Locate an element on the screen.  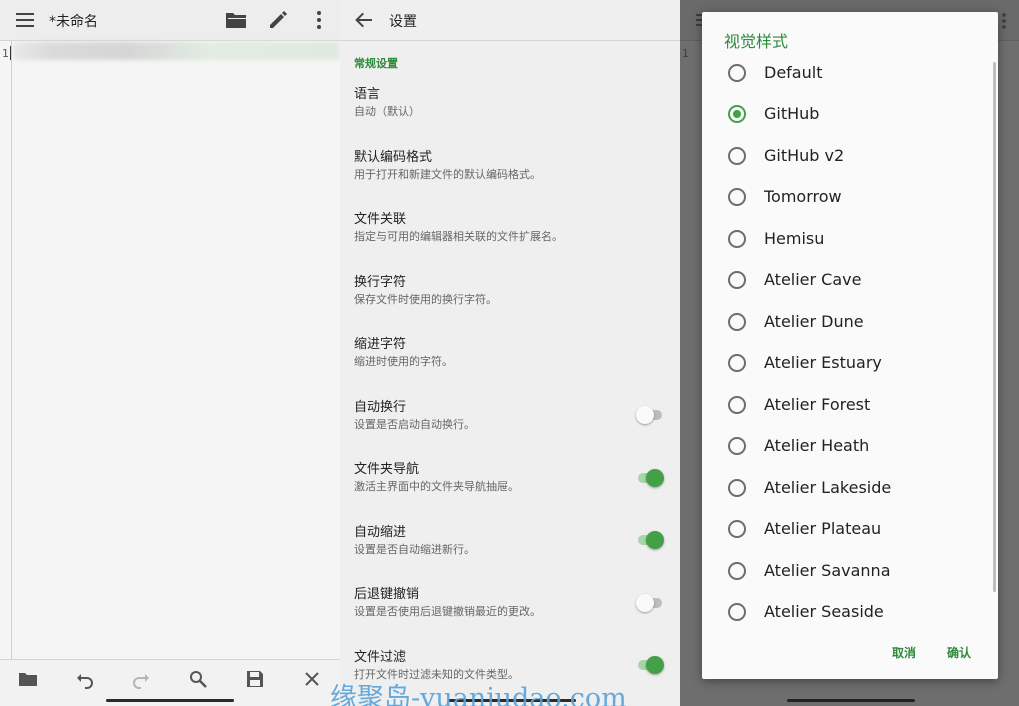
theme-option: Atelier Dune is located at coordinates (851, 322).